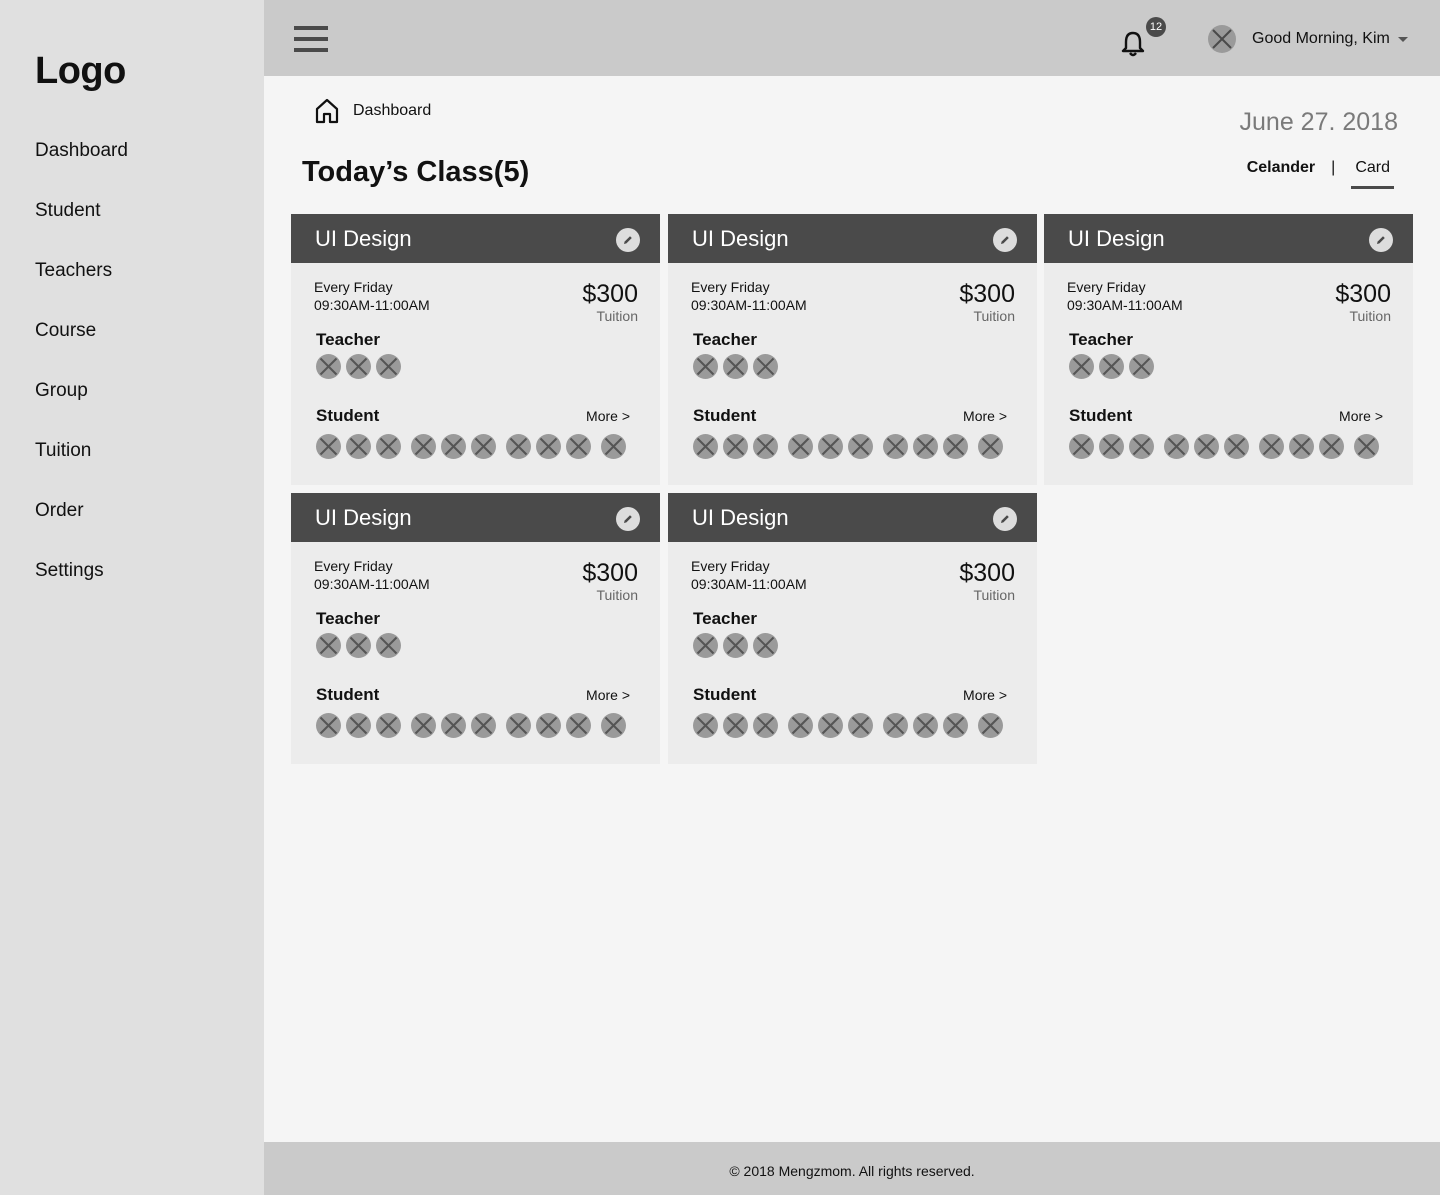  Describe the element at coordinates (81, 170) in the screenshot. I see `sidebar-item-dashboard: Dashboard` at that location.